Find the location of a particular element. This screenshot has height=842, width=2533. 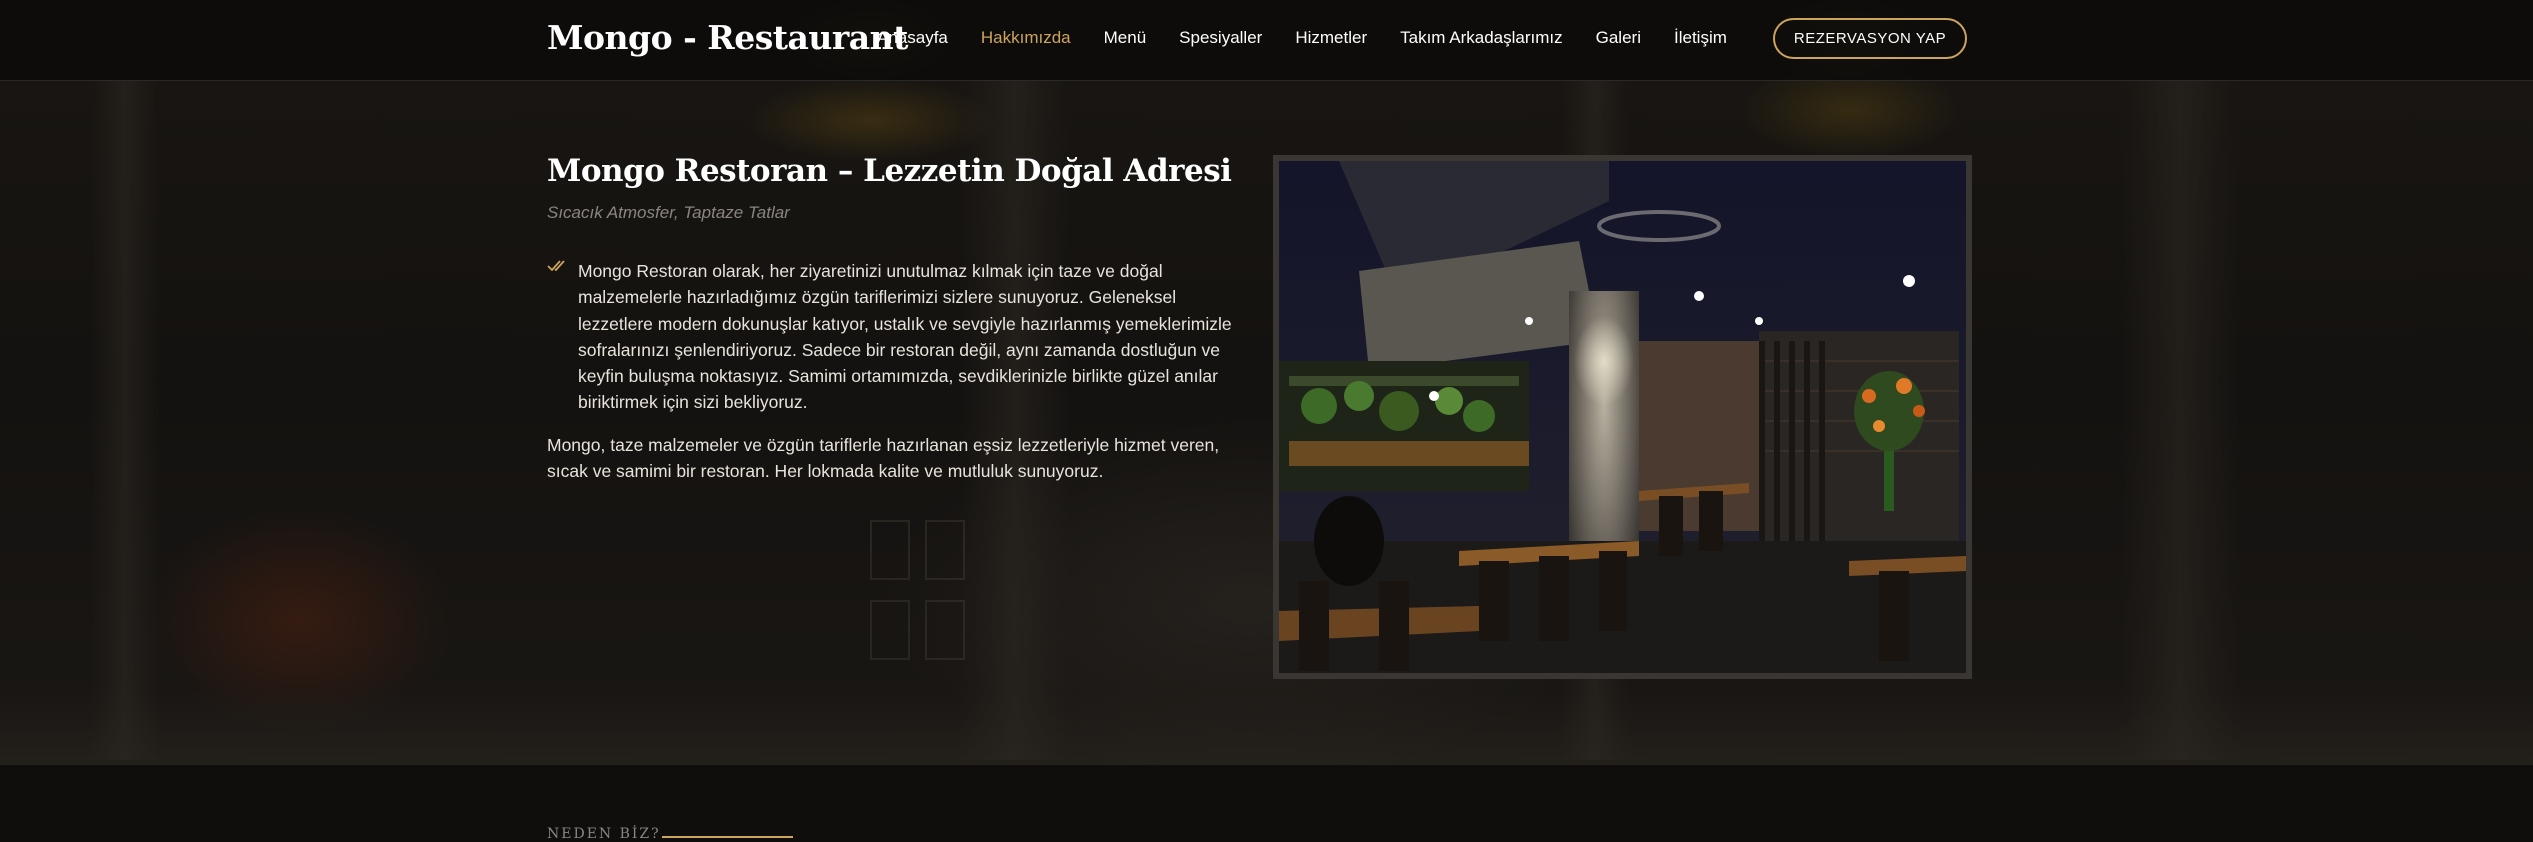

double-check-icon is located at coordinates (556, 266).